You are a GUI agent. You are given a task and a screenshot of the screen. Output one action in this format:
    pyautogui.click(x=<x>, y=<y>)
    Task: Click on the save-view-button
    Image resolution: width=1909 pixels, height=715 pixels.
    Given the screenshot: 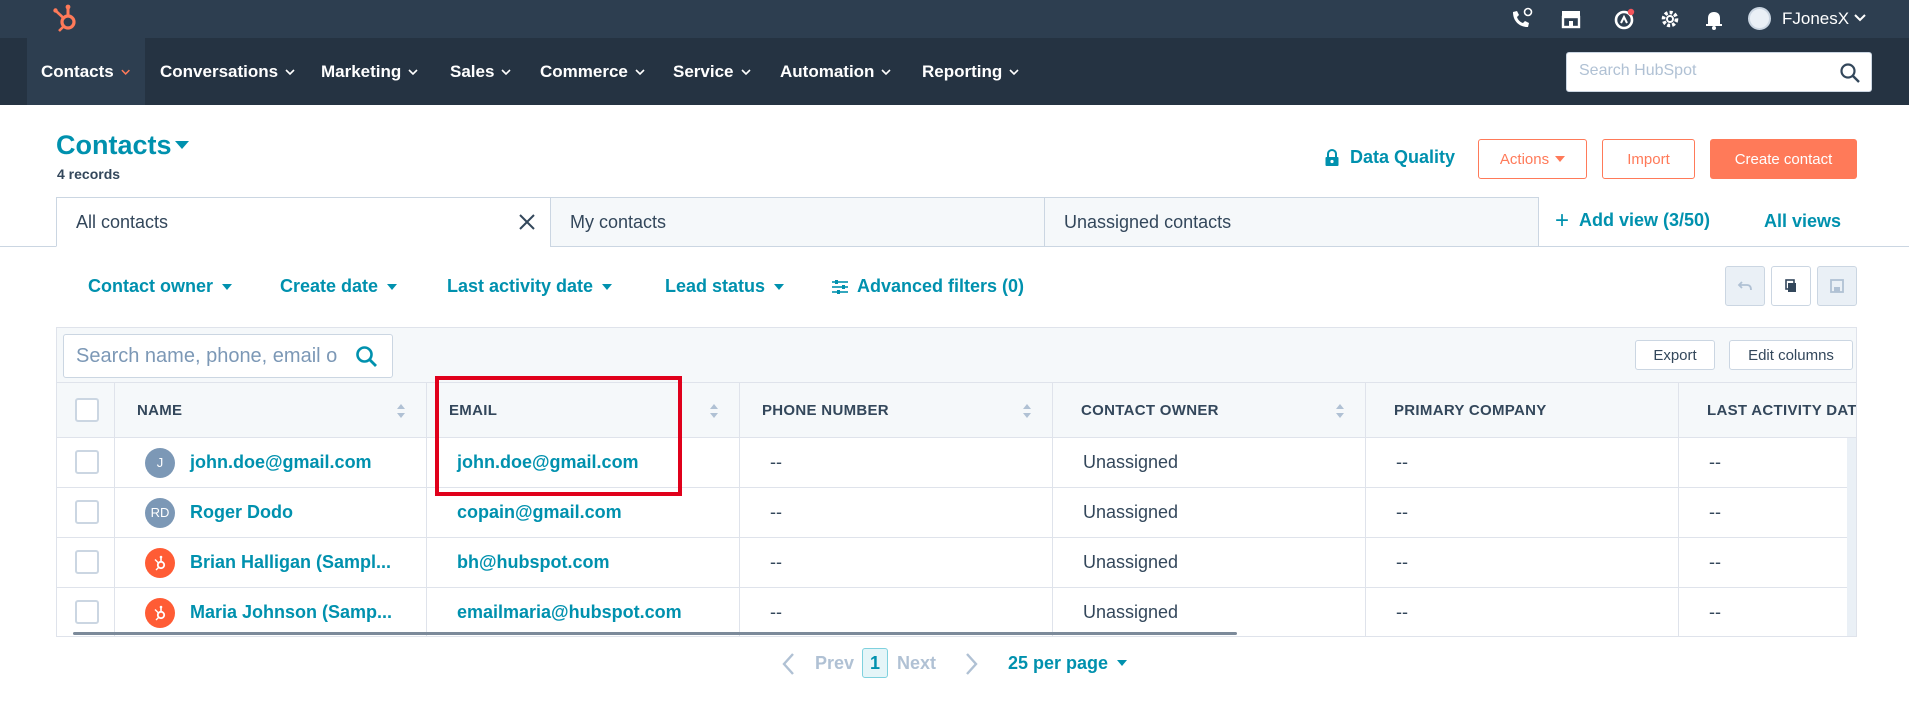 What is the action you would take?
    pyautogui.click(x=1837, y=286)
    